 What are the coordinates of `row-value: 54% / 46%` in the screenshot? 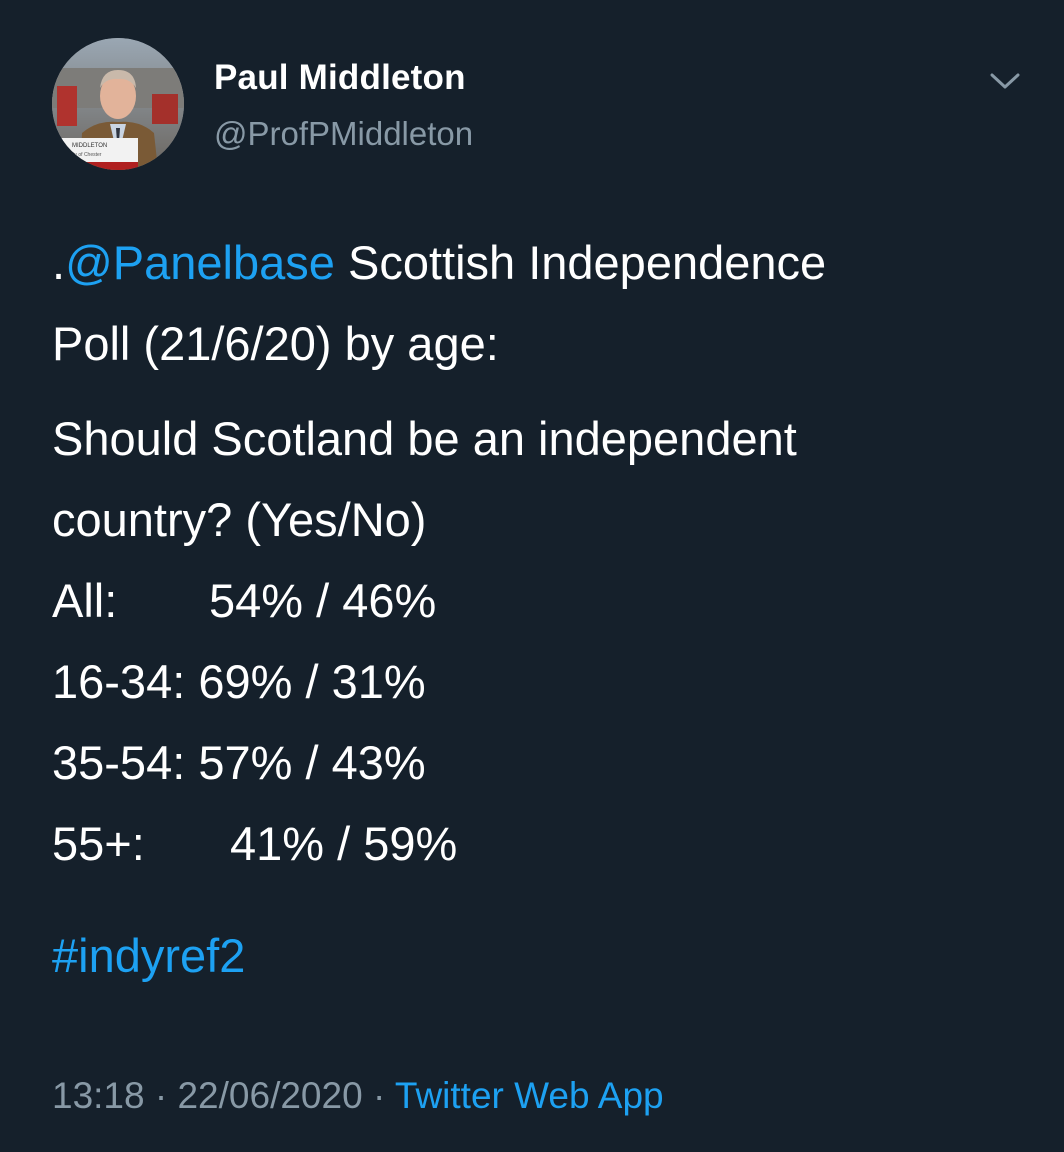 It's located at (323, 600).